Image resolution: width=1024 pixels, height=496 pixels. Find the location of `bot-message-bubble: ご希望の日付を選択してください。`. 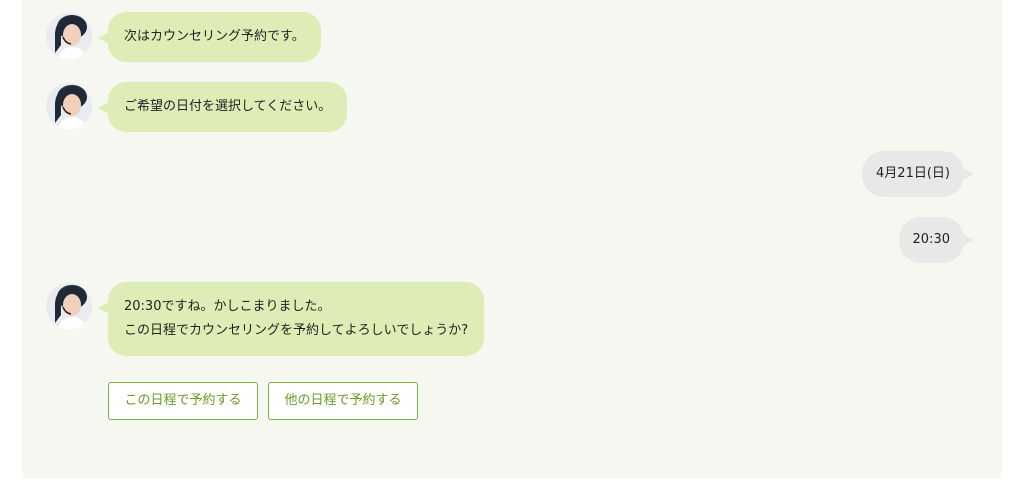

bot-message-bubble: ご希望の日付を選択してください。 is located at coordinates (222, 107).